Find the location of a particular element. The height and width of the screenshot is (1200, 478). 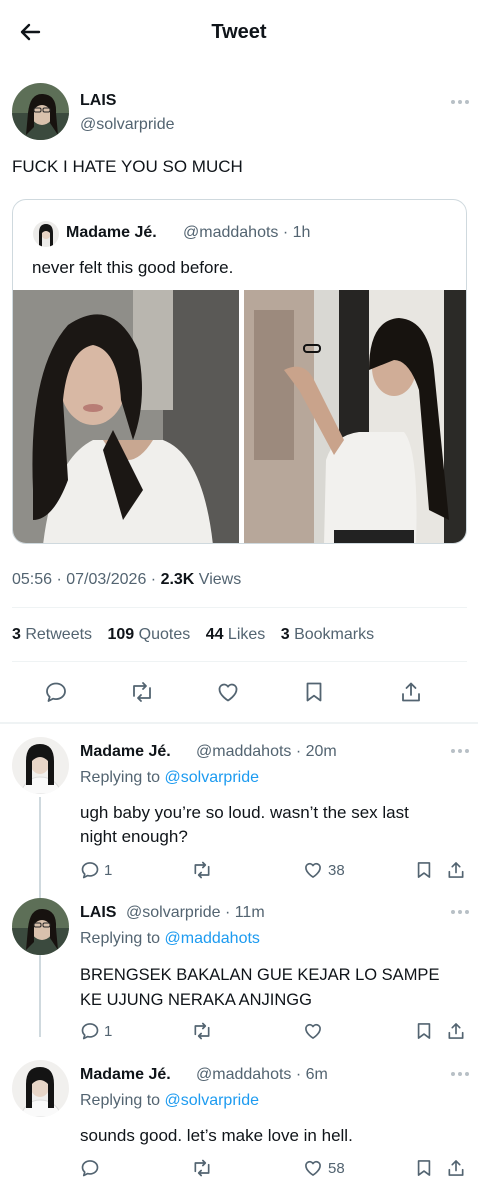

quoted-time: · 1h is located at coordinates (296, 232).